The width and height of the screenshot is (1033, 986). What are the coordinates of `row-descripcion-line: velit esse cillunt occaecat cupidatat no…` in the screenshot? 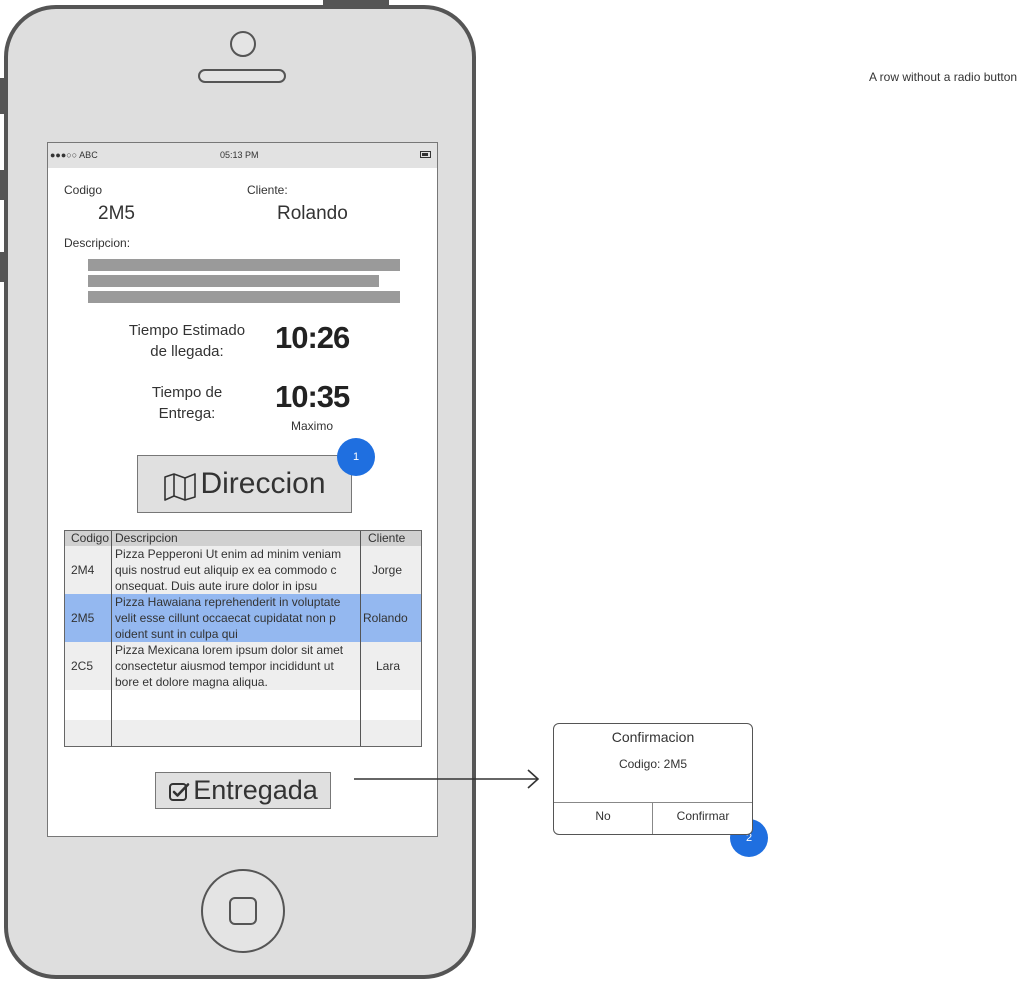 It's located at (225, 618).